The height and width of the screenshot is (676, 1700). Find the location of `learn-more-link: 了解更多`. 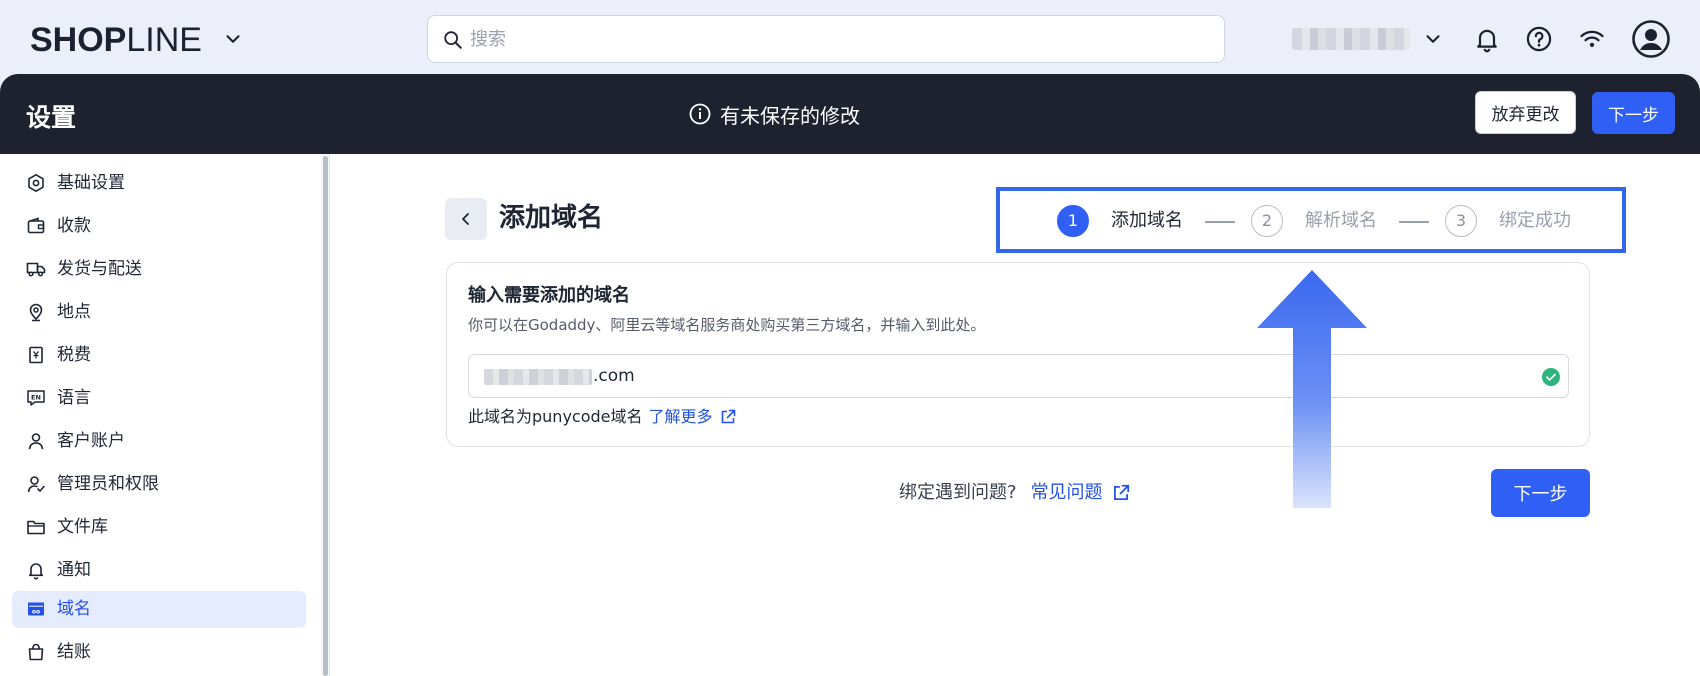

learn-more-link: 了解更多 is located at coordinates (681, 417).